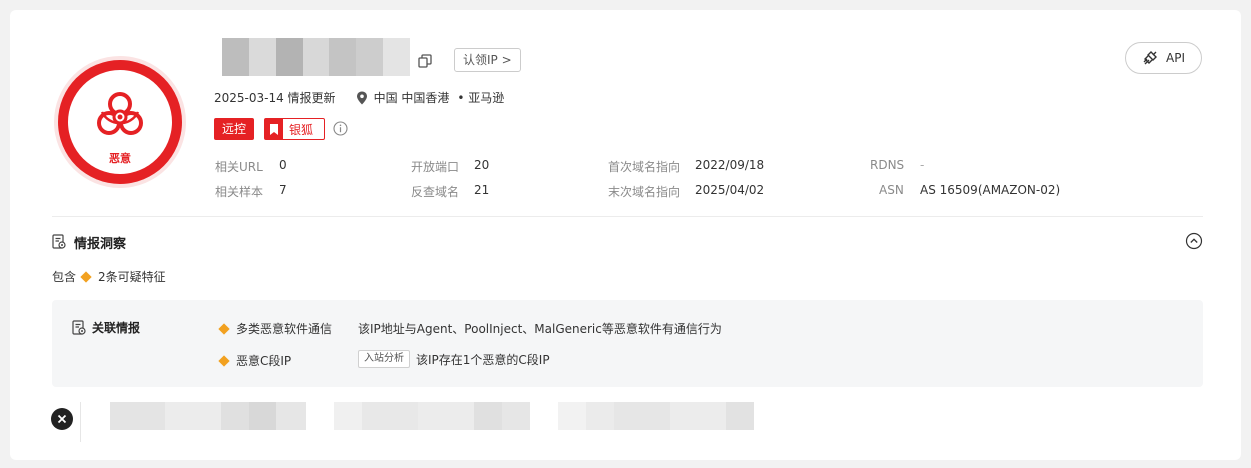 The image size is (1251, 468). Describe the element at coordinates (1163, 58) in the screenshot. I see `api-button: API` at that location.